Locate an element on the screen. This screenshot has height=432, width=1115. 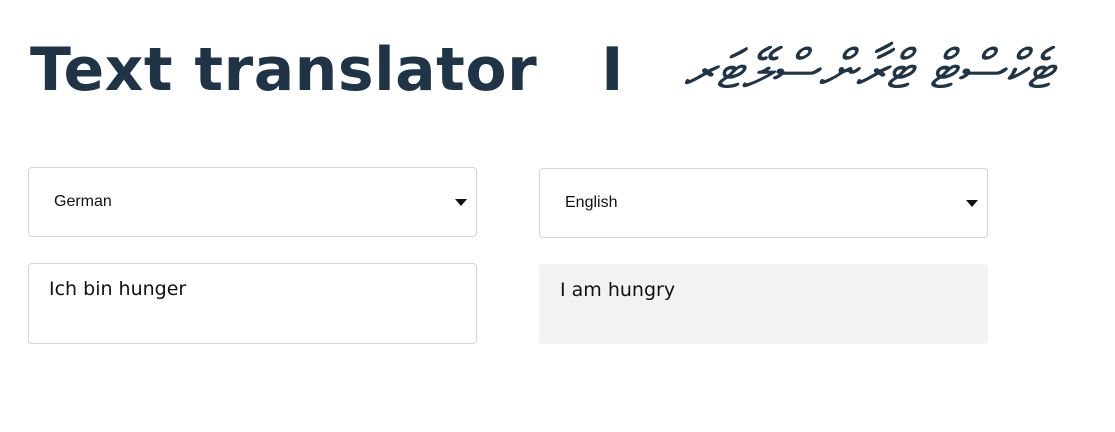
target-language-value: English is located at coordinates (591, 202).